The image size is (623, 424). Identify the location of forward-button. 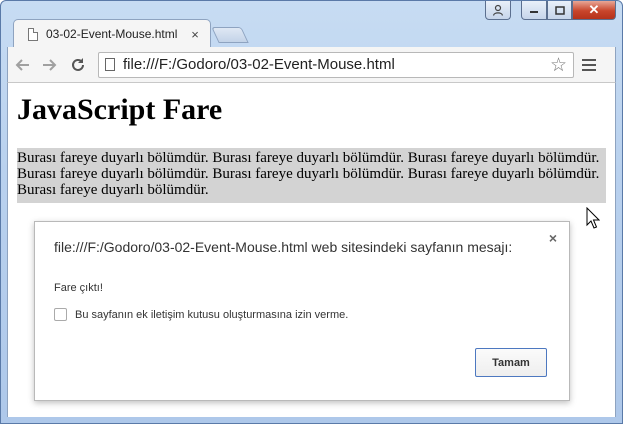
(50, 65).